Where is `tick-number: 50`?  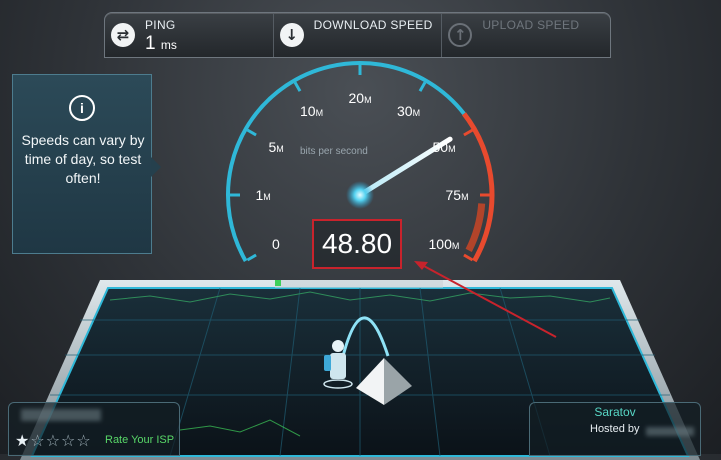 tick-number: 50 is located at coordinates (440, 146).